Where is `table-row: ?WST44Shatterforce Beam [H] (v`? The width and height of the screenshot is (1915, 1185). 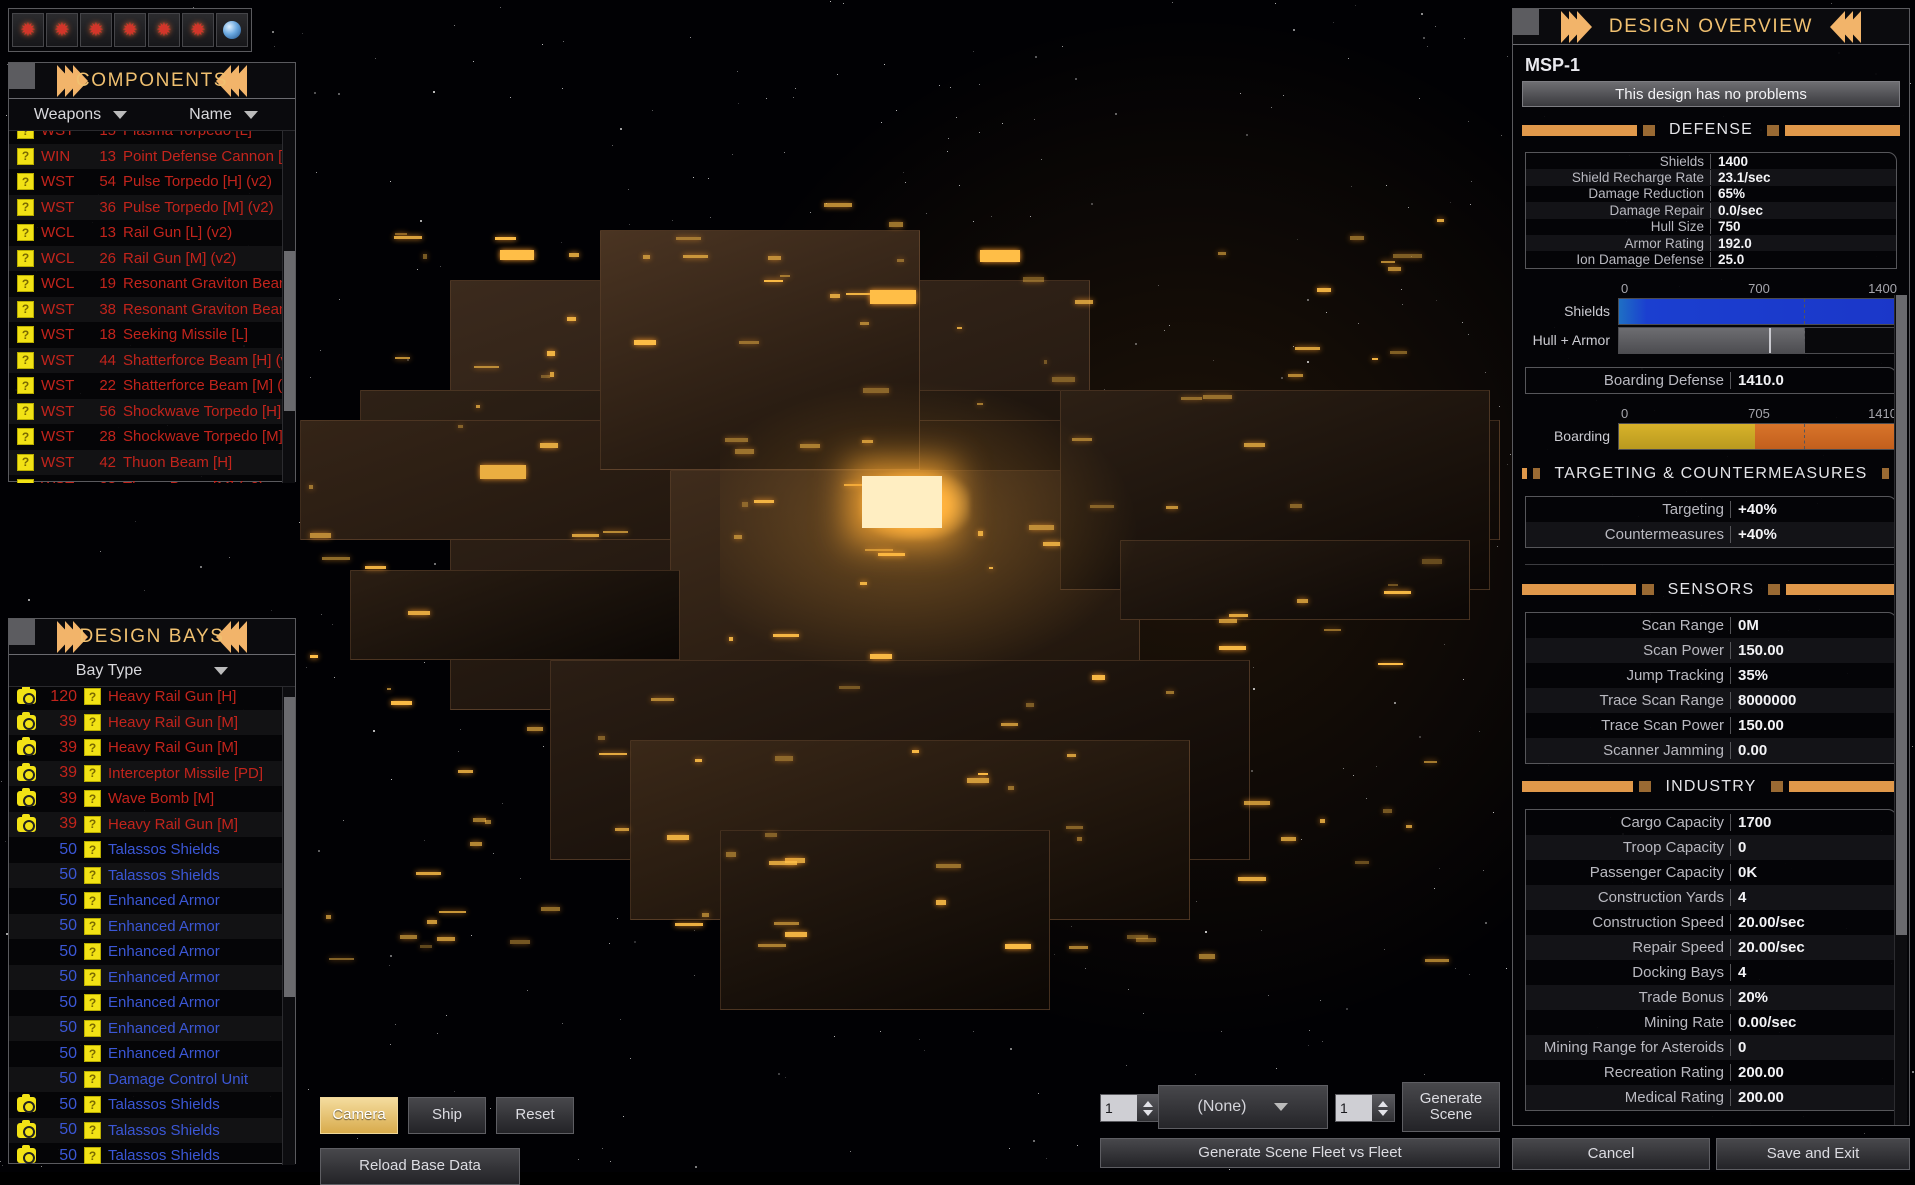
table-row: ?WST44Shatterforce Beam [H] (v is located at coordinates (152, 361).